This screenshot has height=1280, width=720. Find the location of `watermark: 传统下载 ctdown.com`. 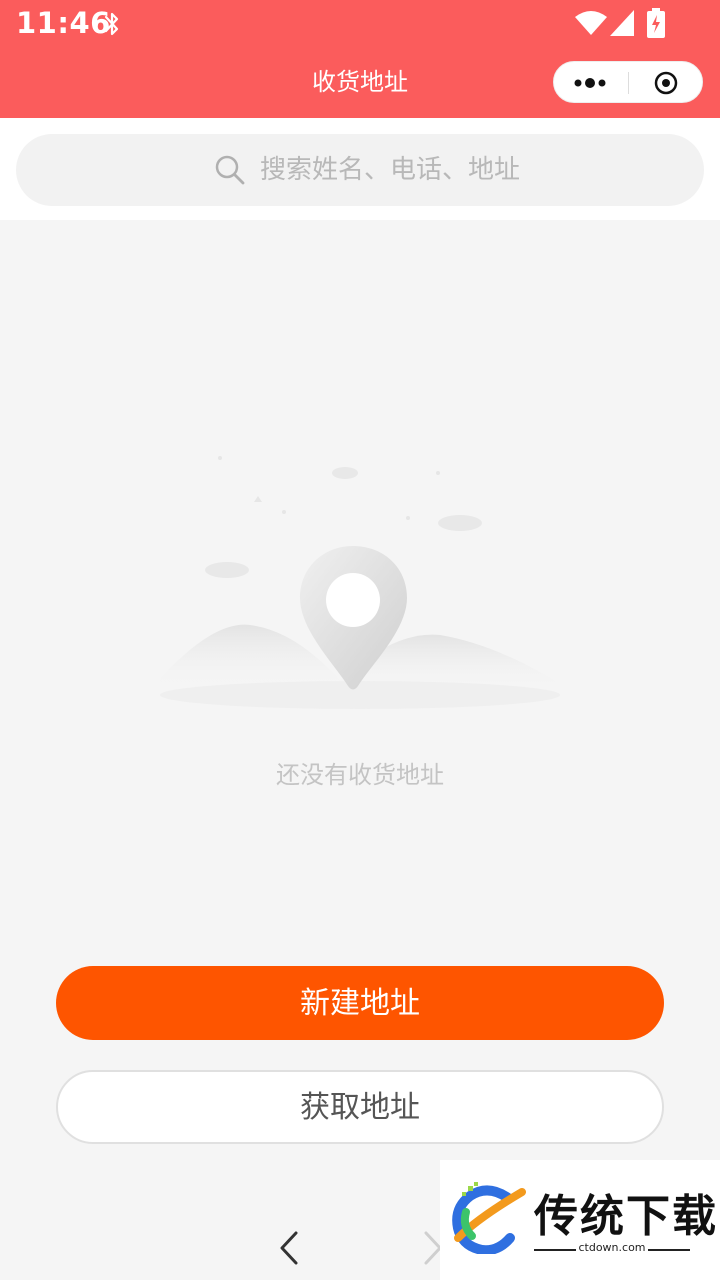

watermark: 传统下载 ctdown.com is located at coordinates (580, 1220).